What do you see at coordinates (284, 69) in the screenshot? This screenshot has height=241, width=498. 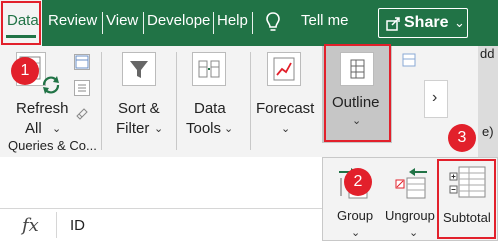 I see `forecast-icon` at bounding box center [284, 69].